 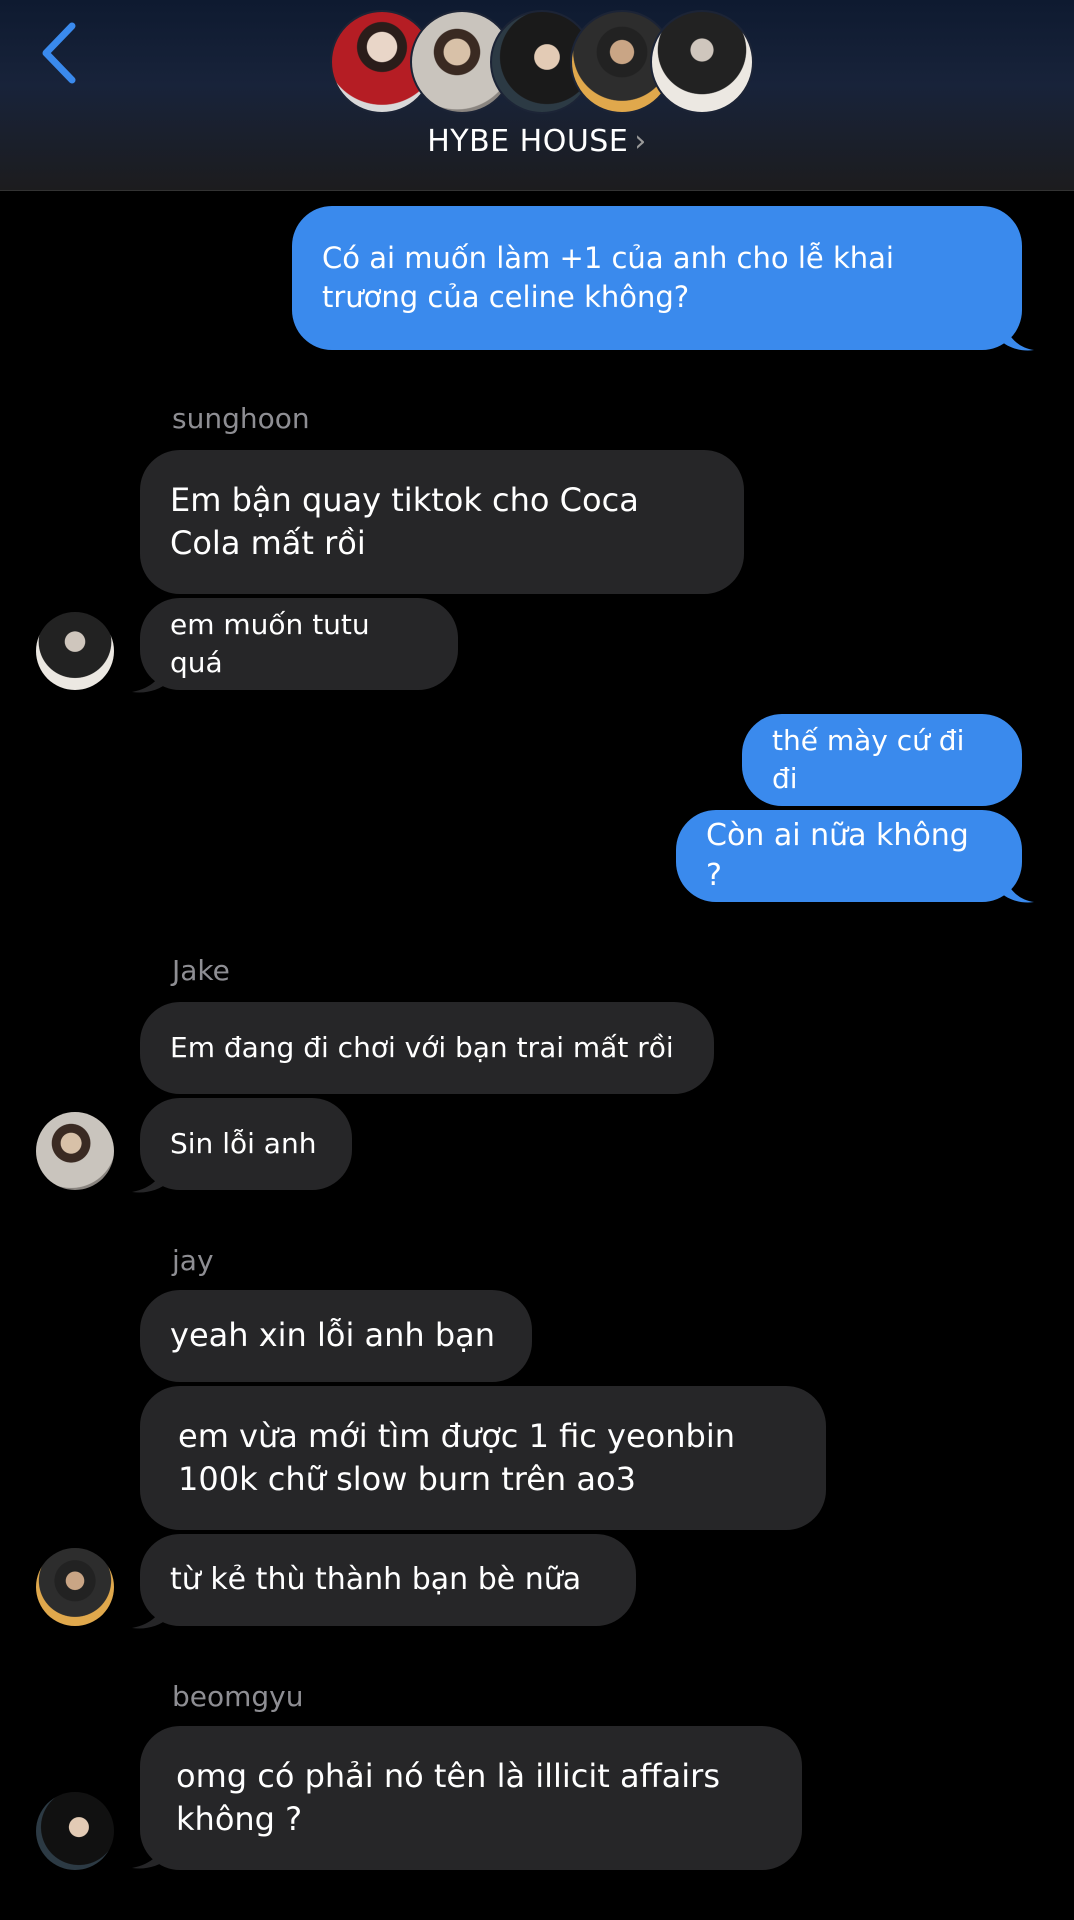 I want to click on conversation-header: HYBE HOUSE ›, so click(x=537, y=95).